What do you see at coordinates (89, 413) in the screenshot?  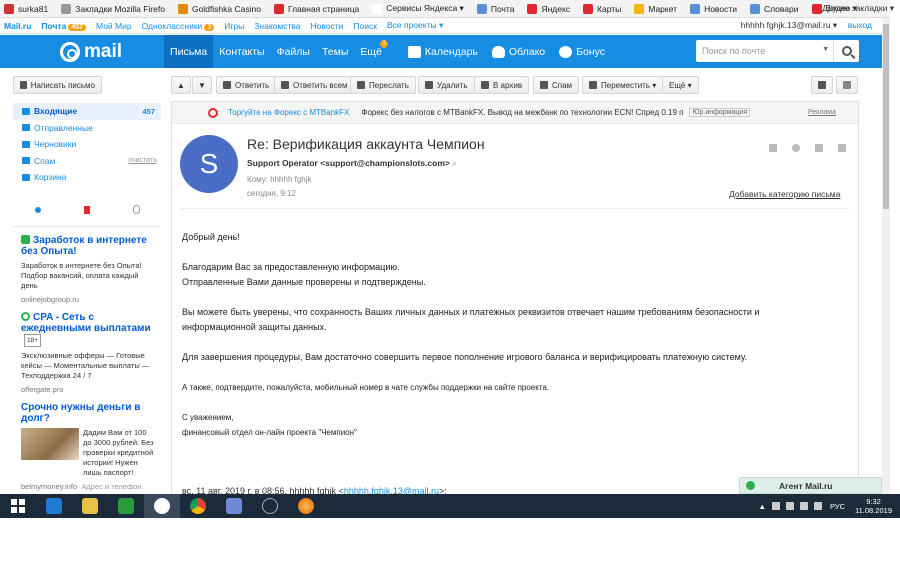 I see `ad-title: Срочно нужны деньги в долг?` at bounding box center [89, 413].